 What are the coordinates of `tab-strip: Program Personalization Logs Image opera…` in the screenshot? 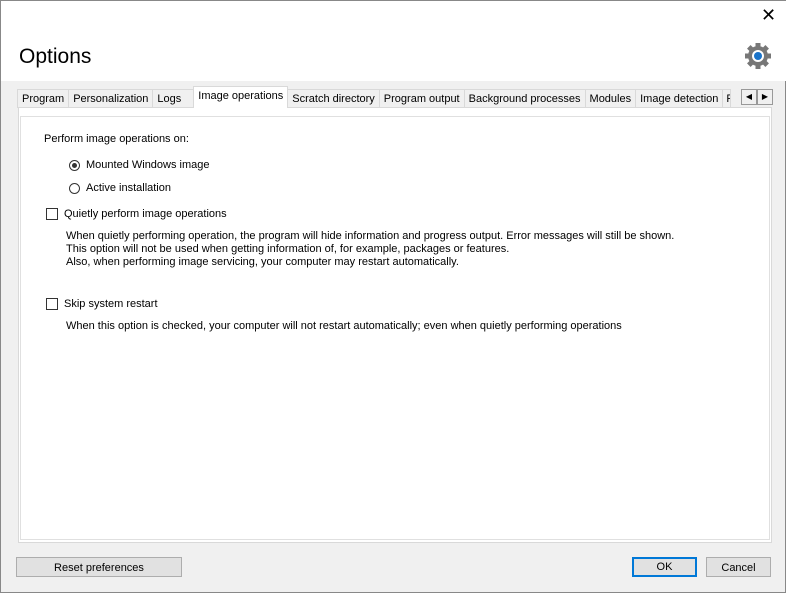 It's located at (374, 97).